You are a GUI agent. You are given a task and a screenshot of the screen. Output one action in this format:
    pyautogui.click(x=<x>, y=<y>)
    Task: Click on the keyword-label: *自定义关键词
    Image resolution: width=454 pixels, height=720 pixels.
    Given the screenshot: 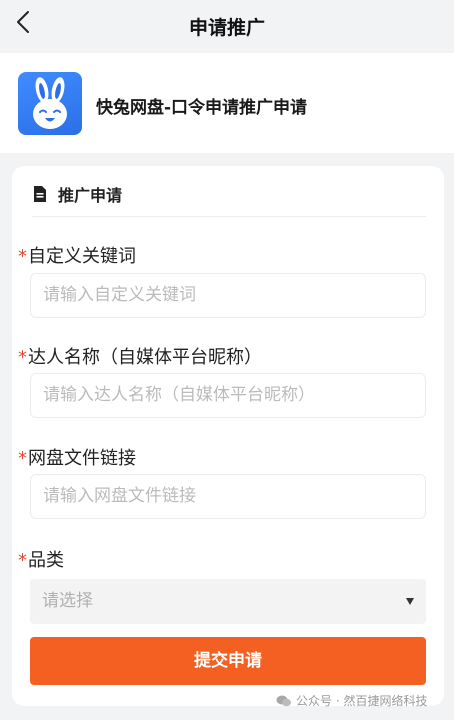 What is the action you would take?
    pyautogui.click(x=77, y=255)
    